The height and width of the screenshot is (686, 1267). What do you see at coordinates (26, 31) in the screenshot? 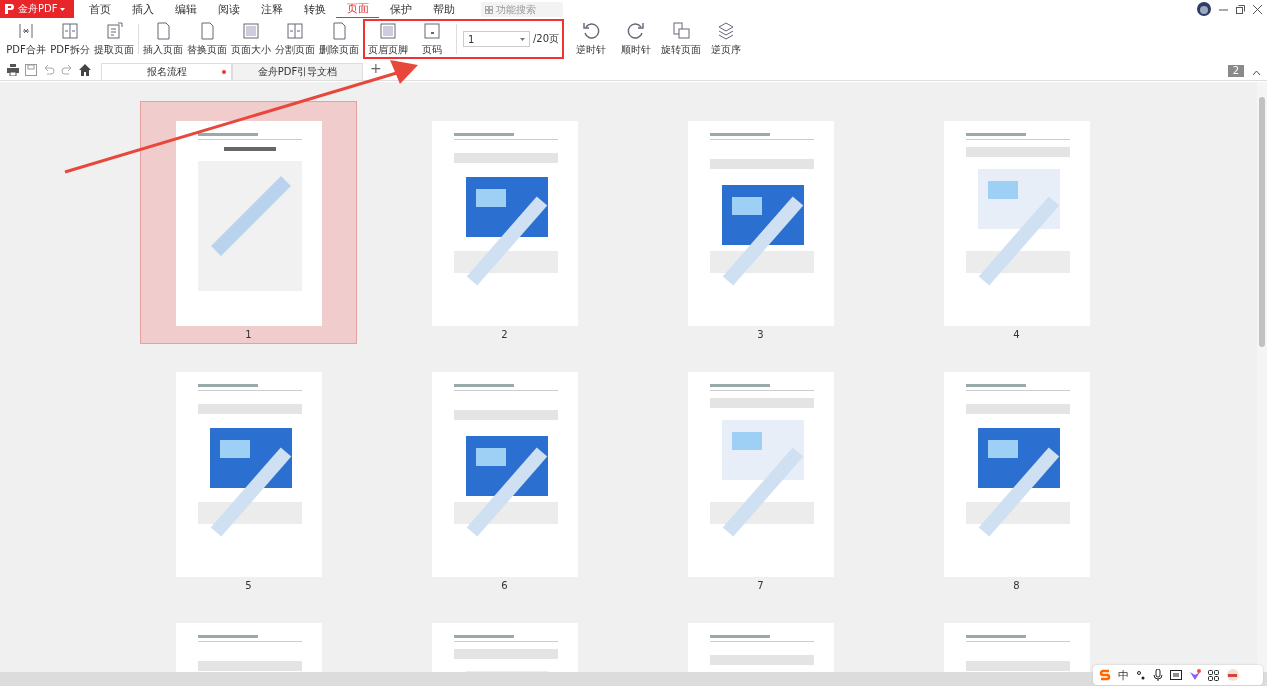
I see `merge-icon` at bounding box center [26, 31].